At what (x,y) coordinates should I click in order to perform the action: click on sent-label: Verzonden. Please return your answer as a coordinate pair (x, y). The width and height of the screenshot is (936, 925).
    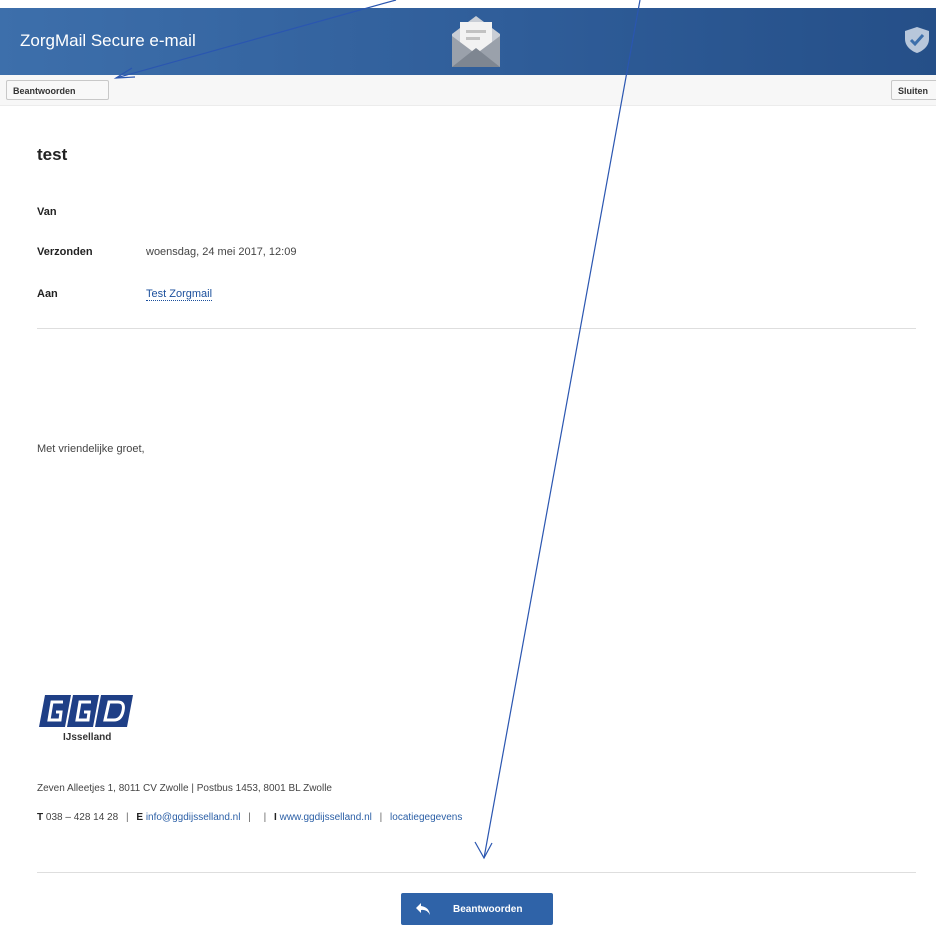
    Looking at the image, I should click on (65, 252).